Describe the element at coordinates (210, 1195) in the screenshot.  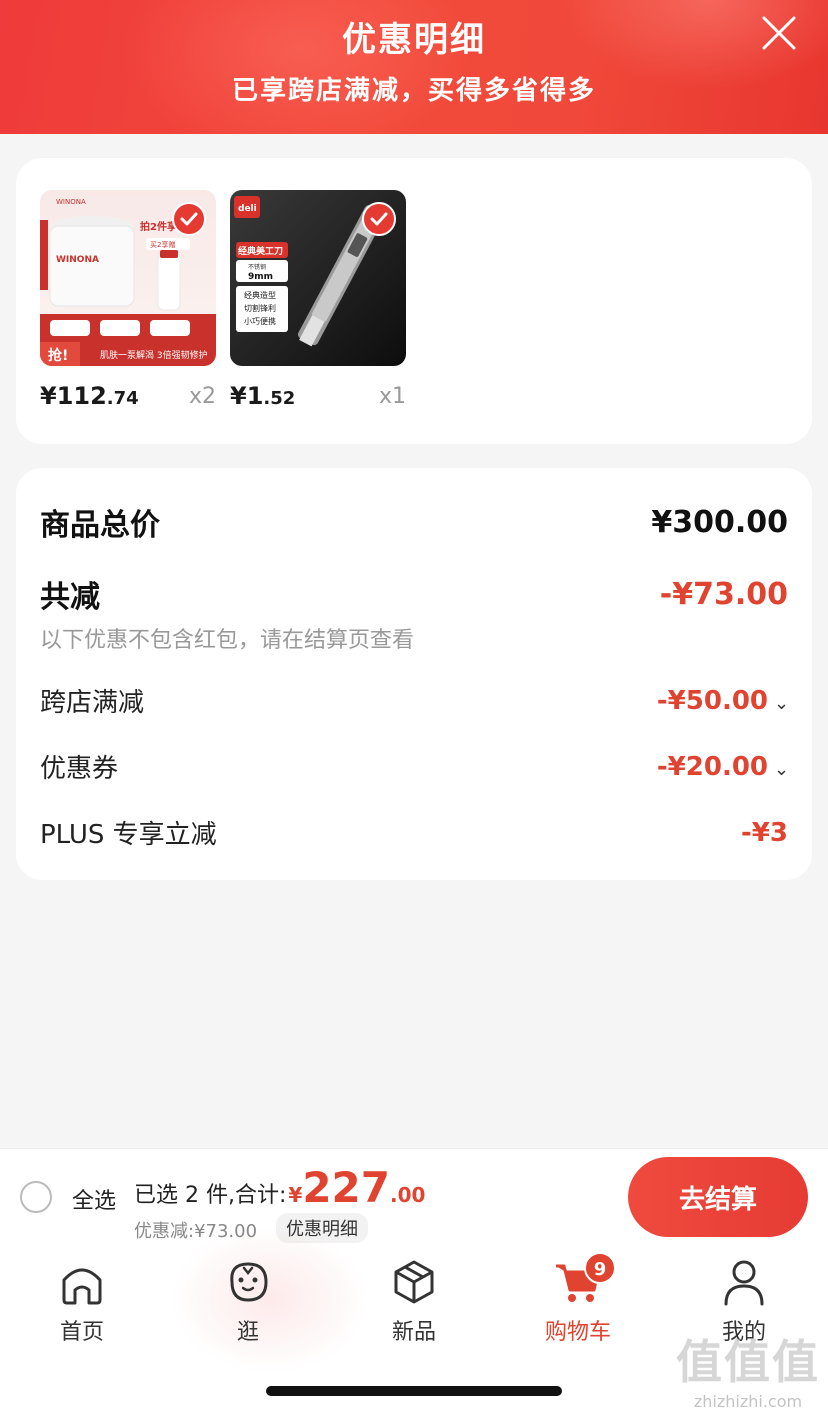
I see `selected-count-text: 已选 2 件,合计:` at that location.